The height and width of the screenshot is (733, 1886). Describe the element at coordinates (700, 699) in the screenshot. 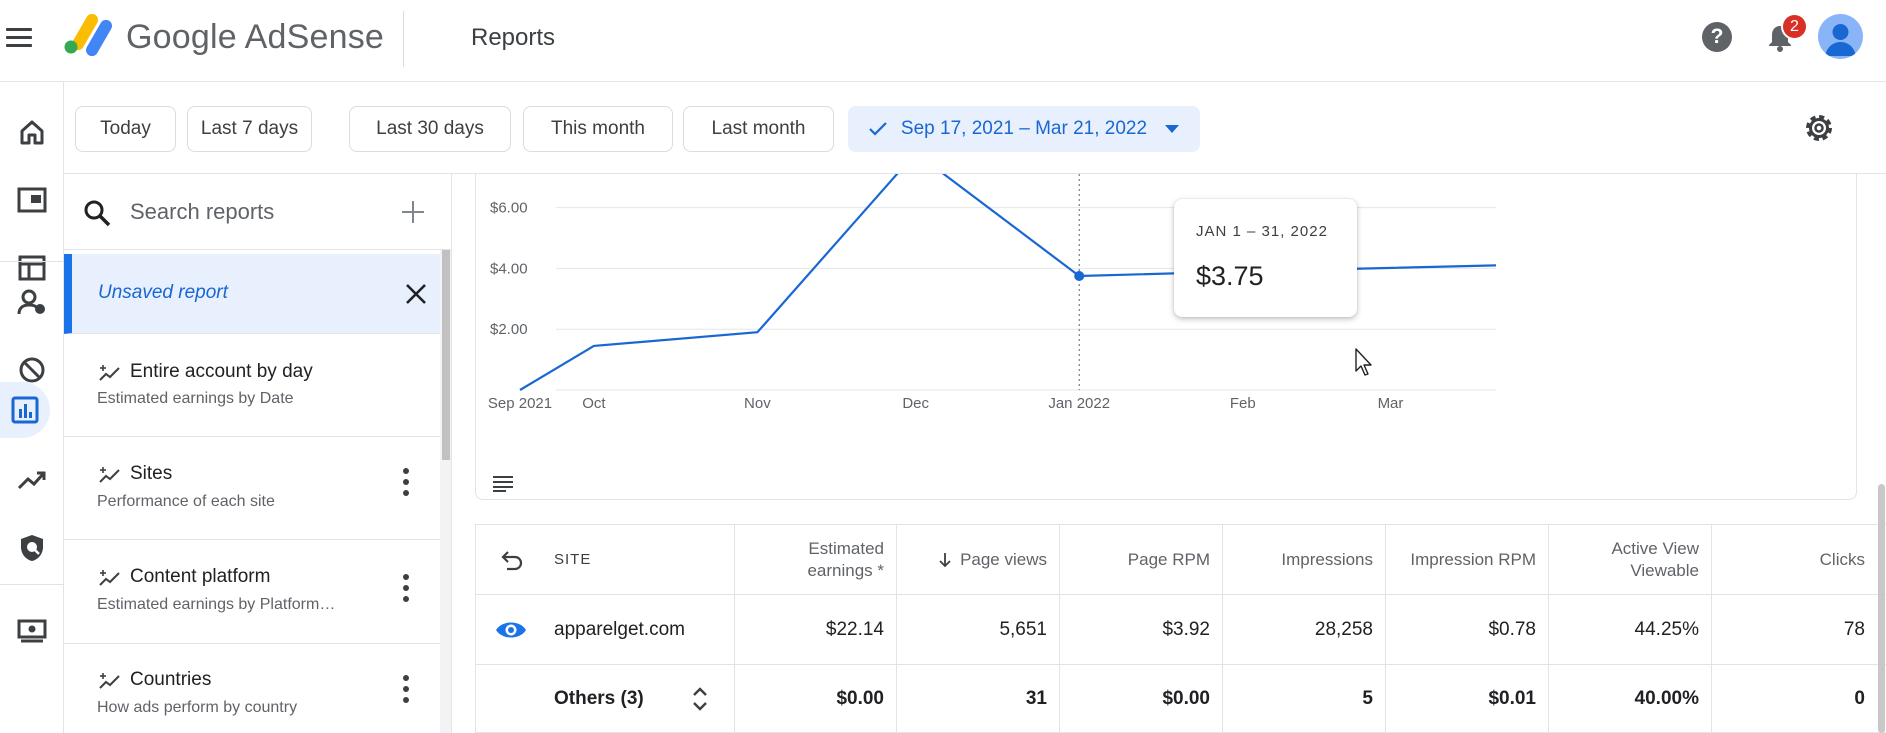

I see `expand-collapse-icon` at that location.